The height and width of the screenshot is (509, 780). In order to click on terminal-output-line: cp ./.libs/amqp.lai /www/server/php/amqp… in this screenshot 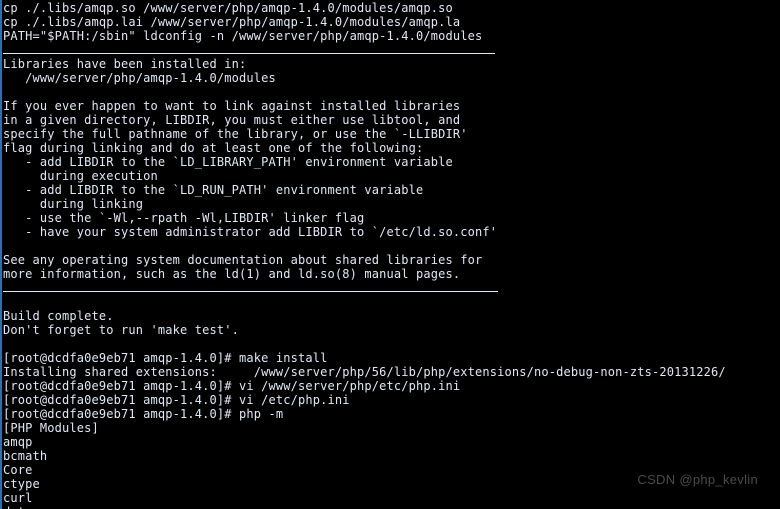, I will do `click(232, 22)`.